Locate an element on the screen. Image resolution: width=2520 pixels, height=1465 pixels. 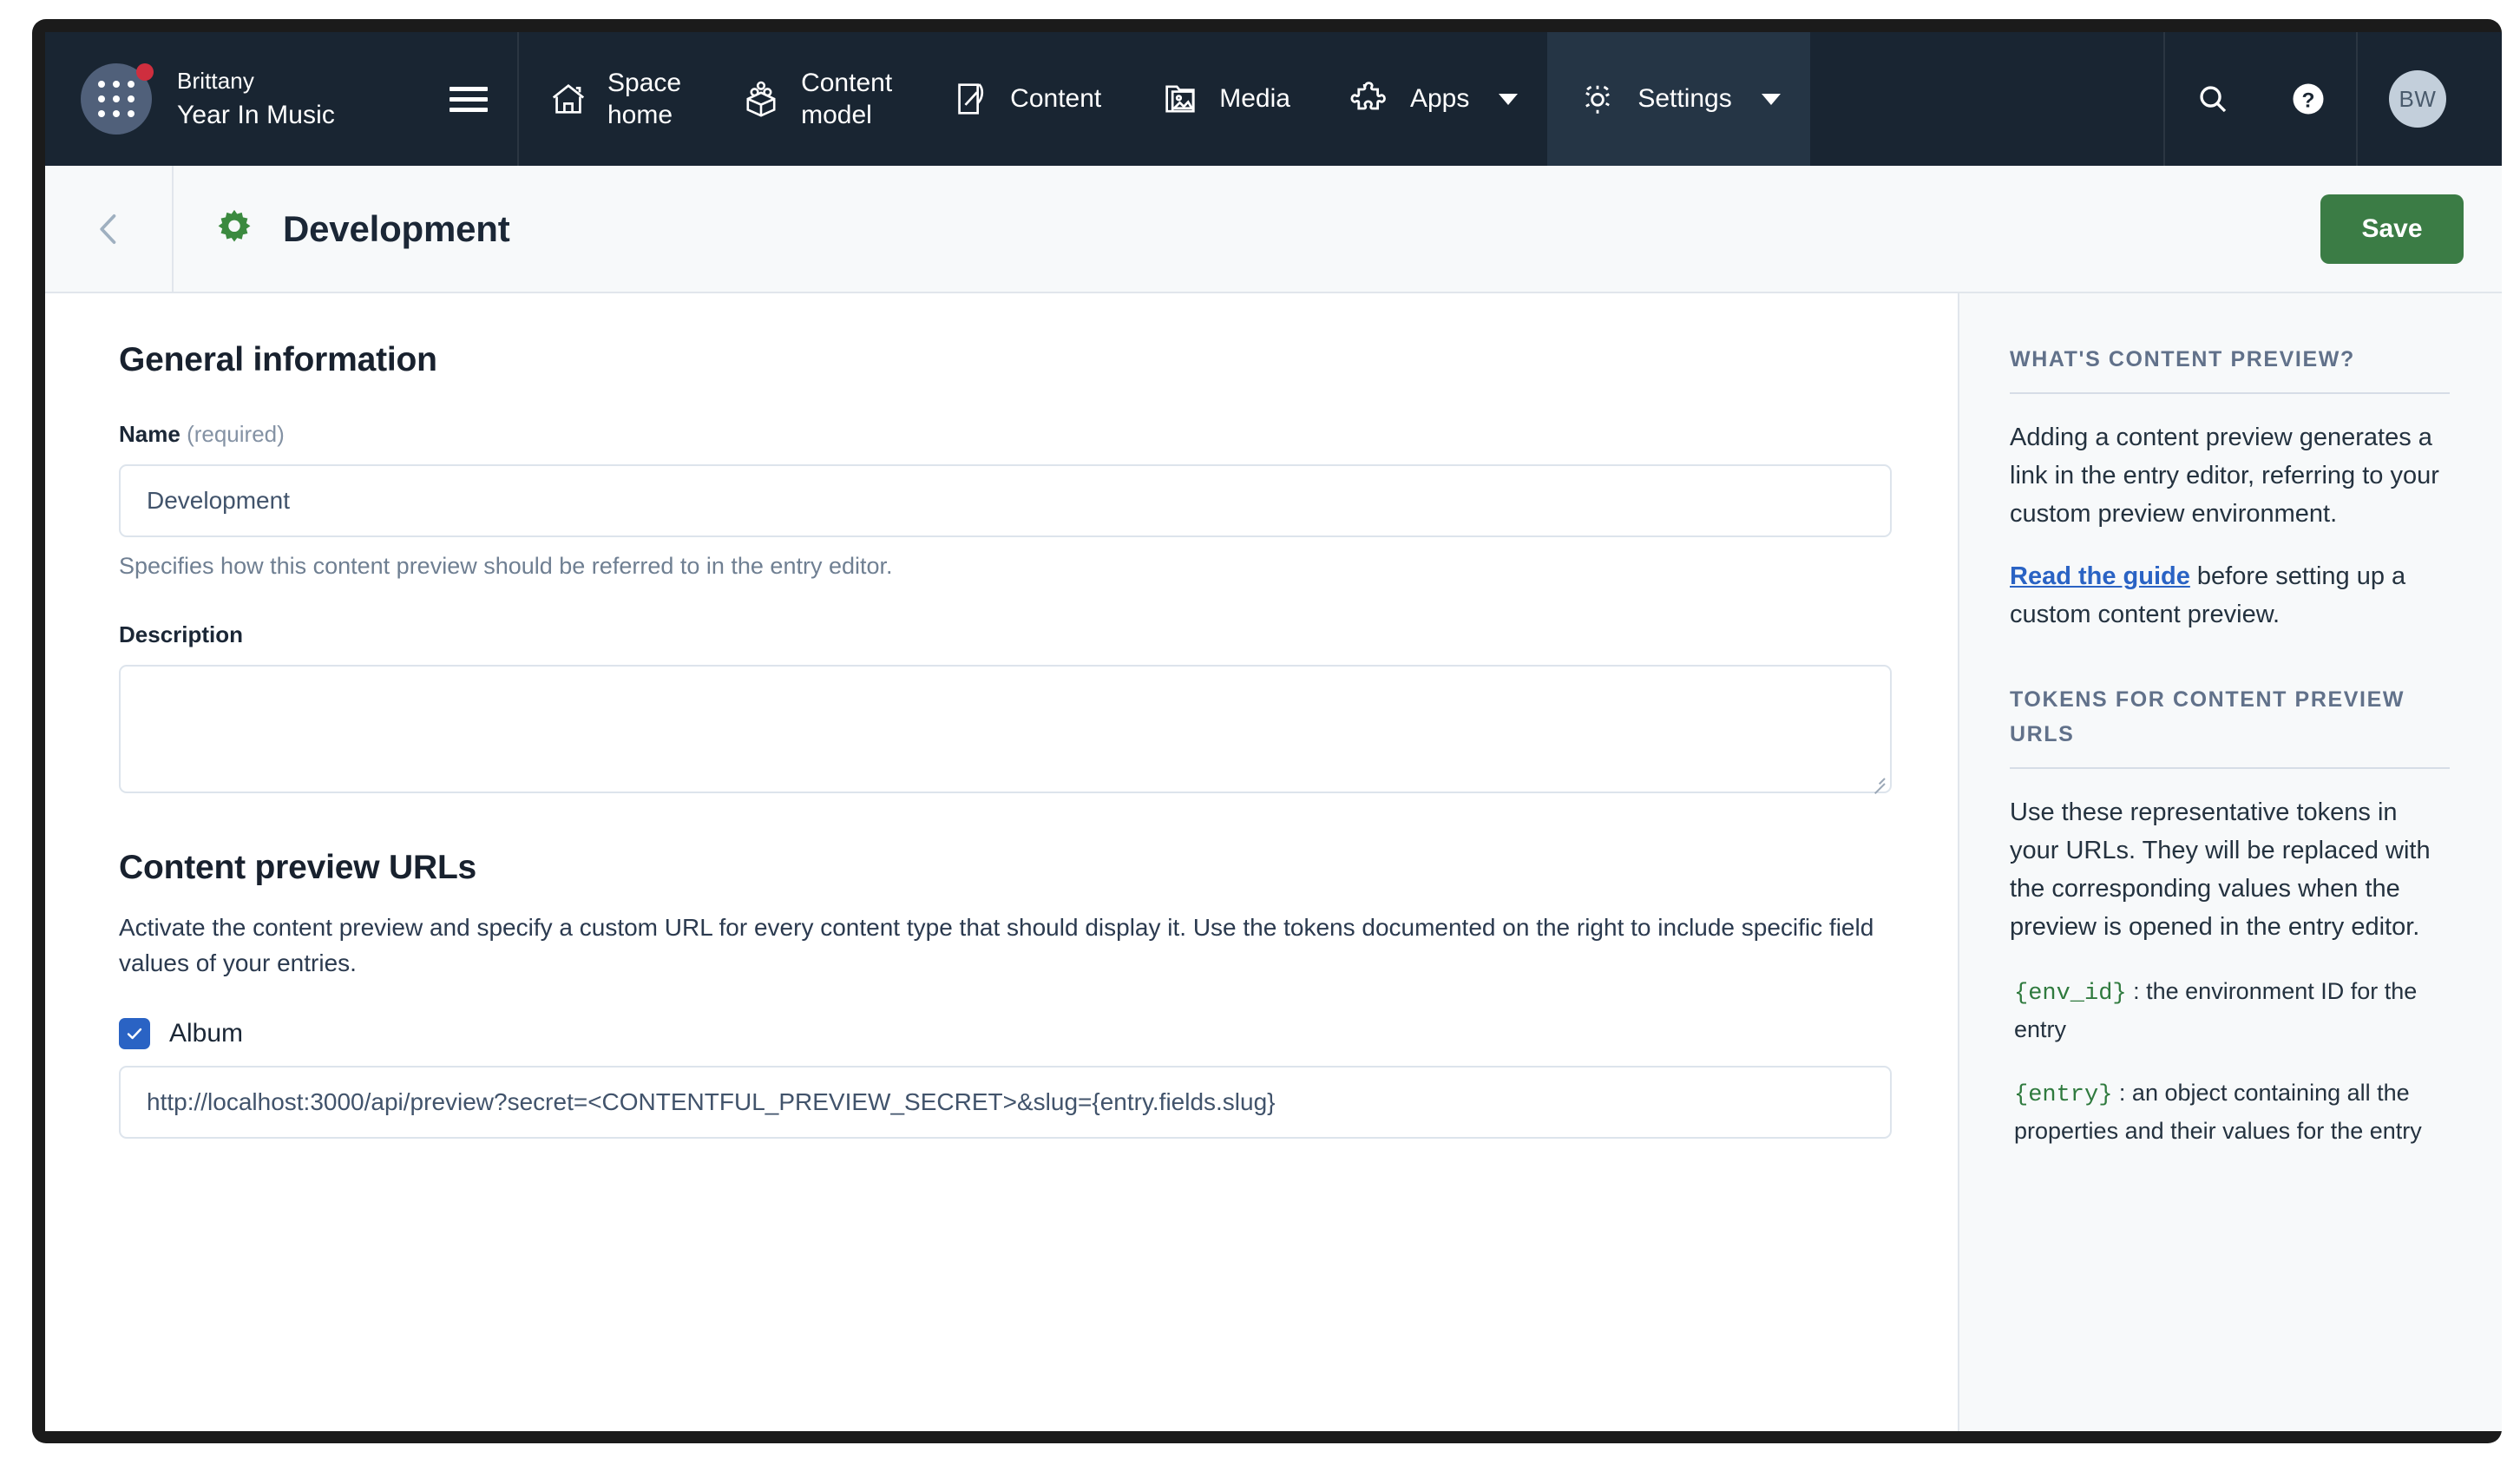
nav-item-content-model: Content model is located at coordinates (816, 99).